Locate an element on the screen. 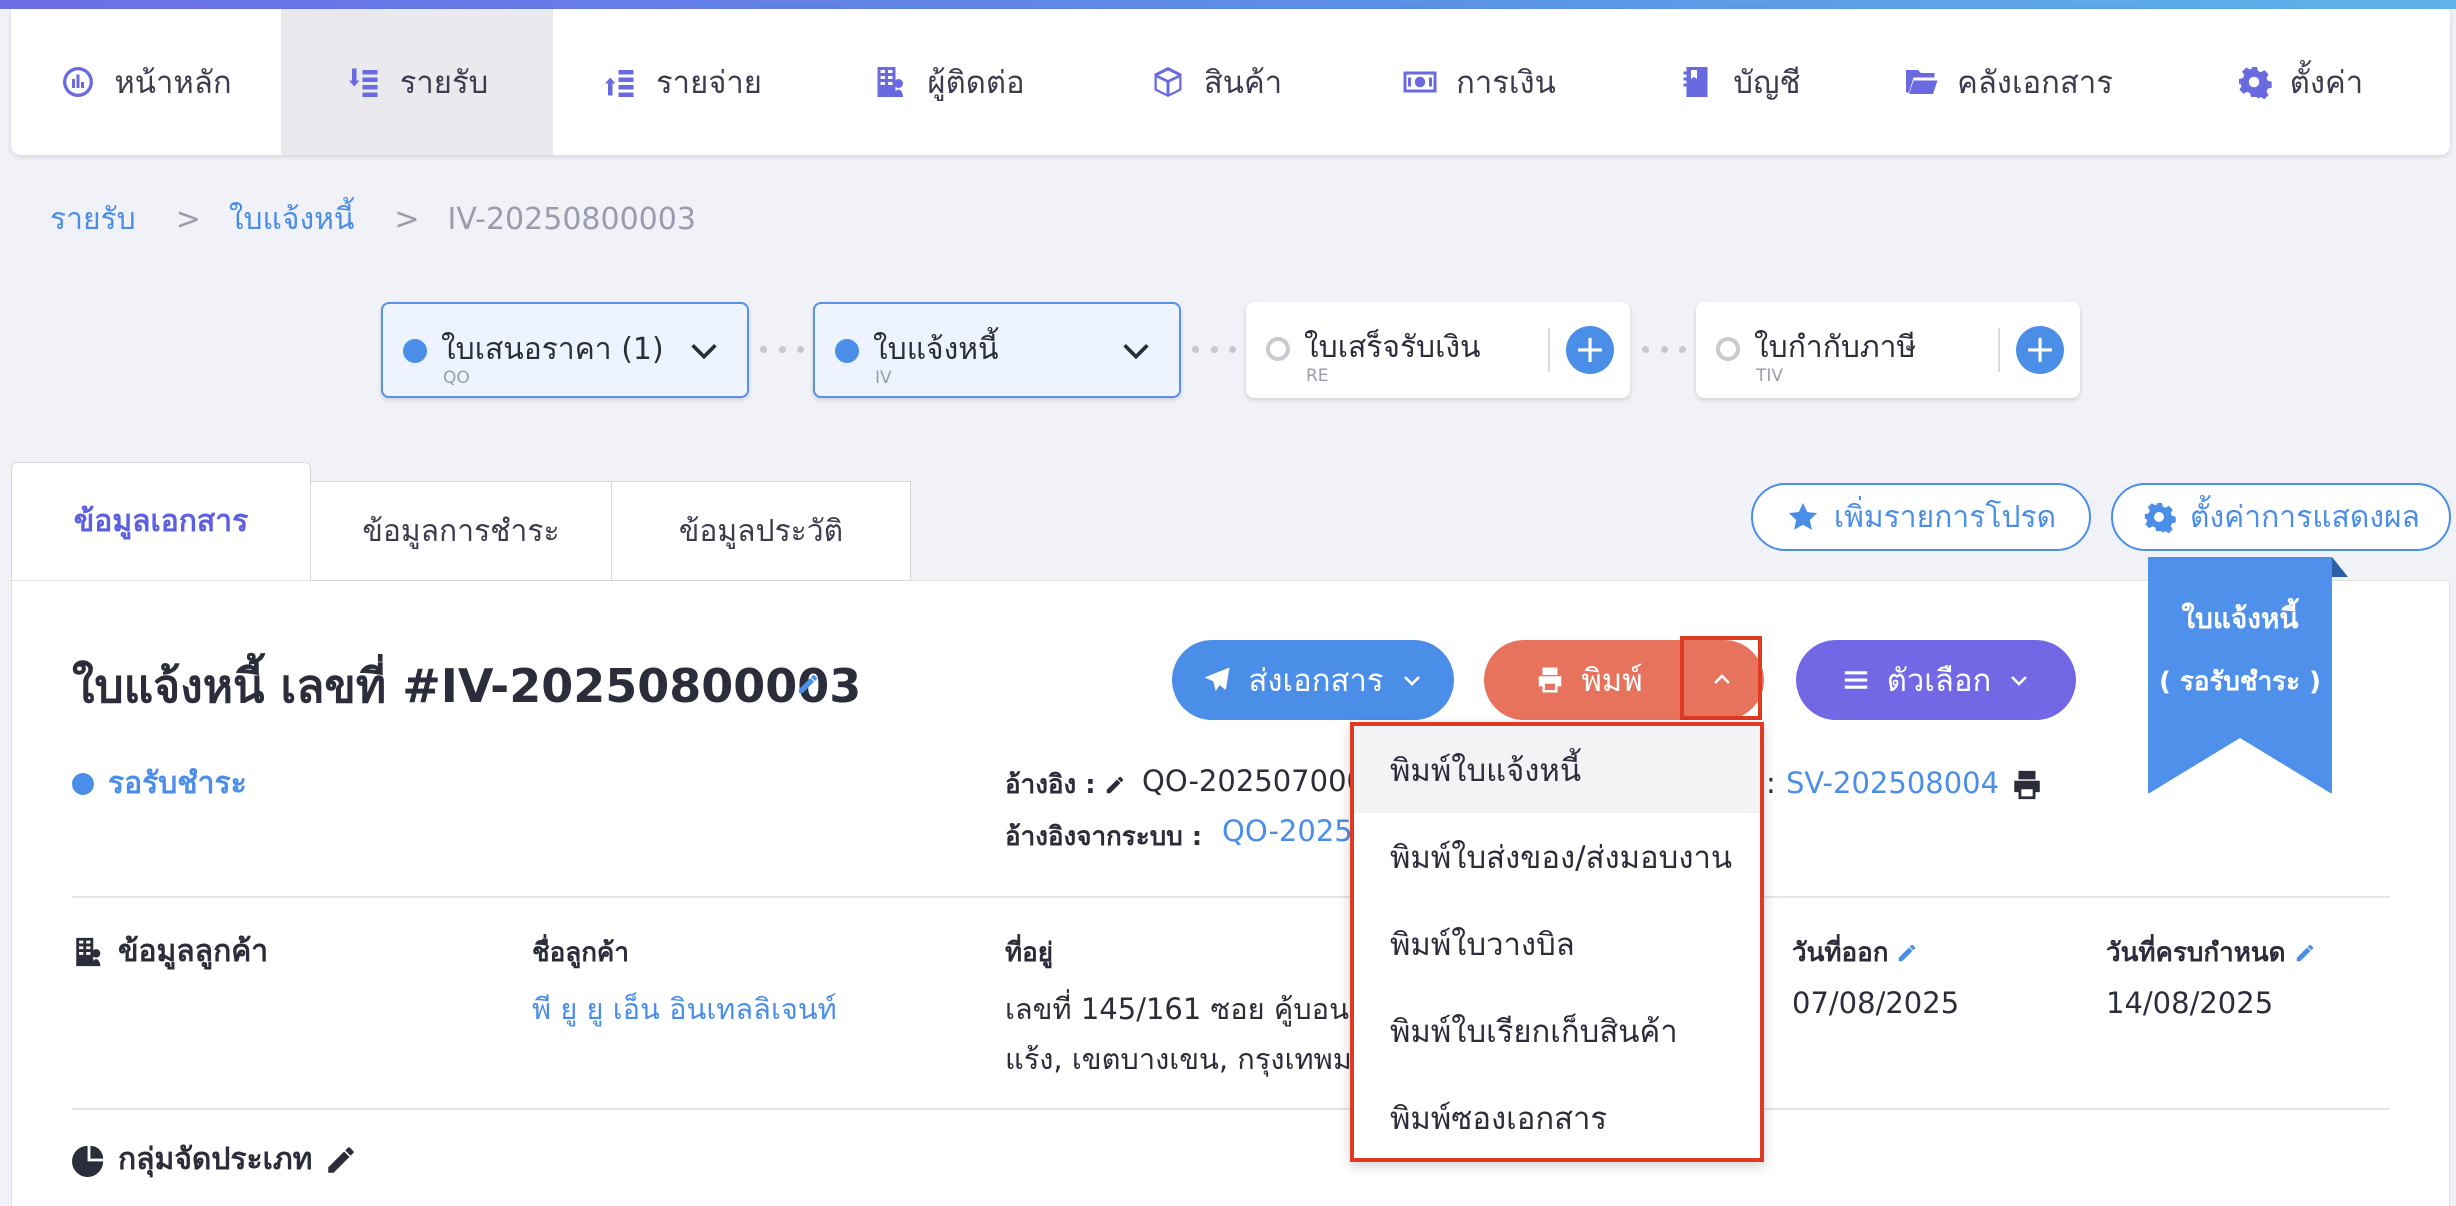 Image resolution: width=2456 pixels, height=1206 pixels. printer-icon is located at coordinates (2027, 785).